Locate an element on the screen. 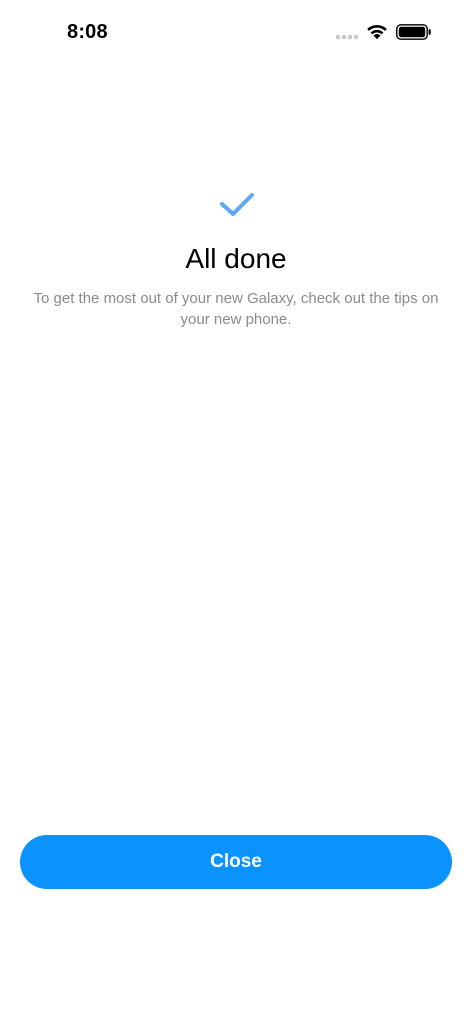 The width and height of the screenshot is (472, 1024). status-time: 8:08 is located at coordinates (87, 32).